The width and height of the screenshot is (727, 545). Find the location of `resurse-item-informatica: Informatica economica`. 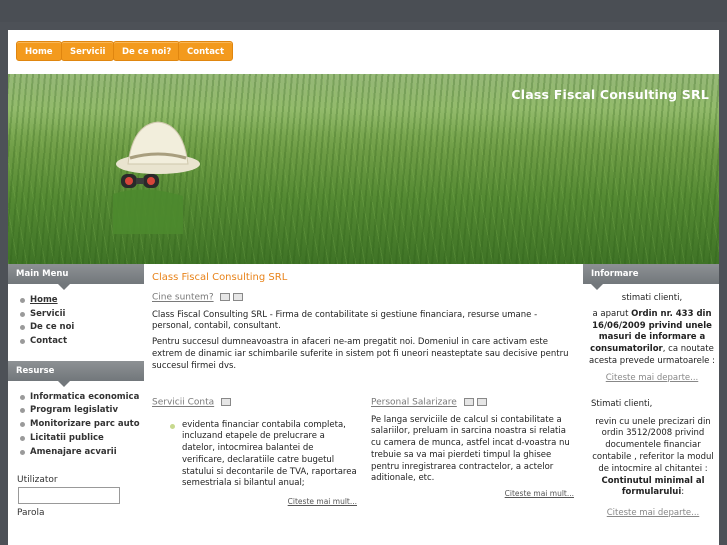

resurse-item-informatica: Informatica economica is located at coordinates (82, 398).